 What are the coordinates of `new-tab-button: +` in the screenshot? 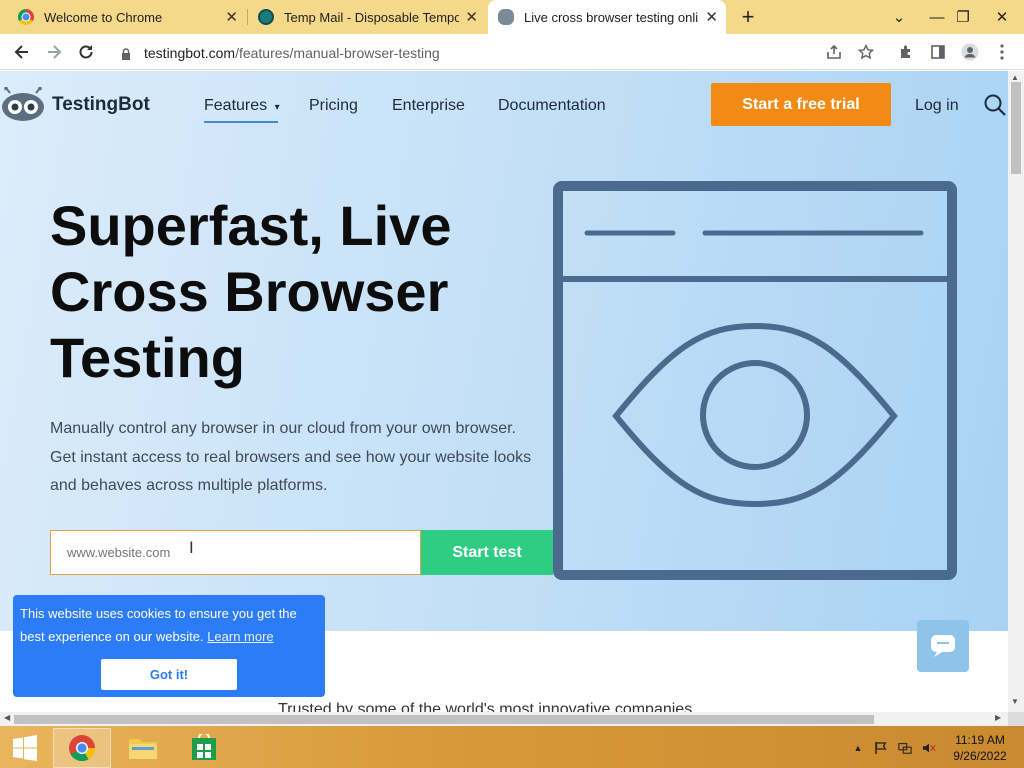 It's located at (748, 17).